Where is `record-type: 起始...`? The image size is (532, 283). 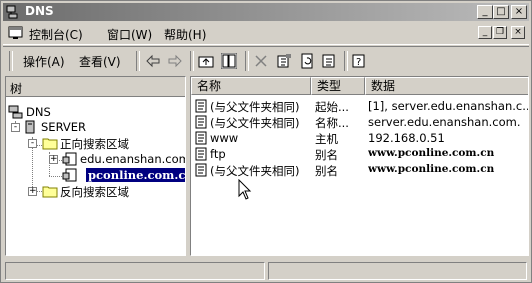
record-type: 起始... is located at coordinates (332, 107).